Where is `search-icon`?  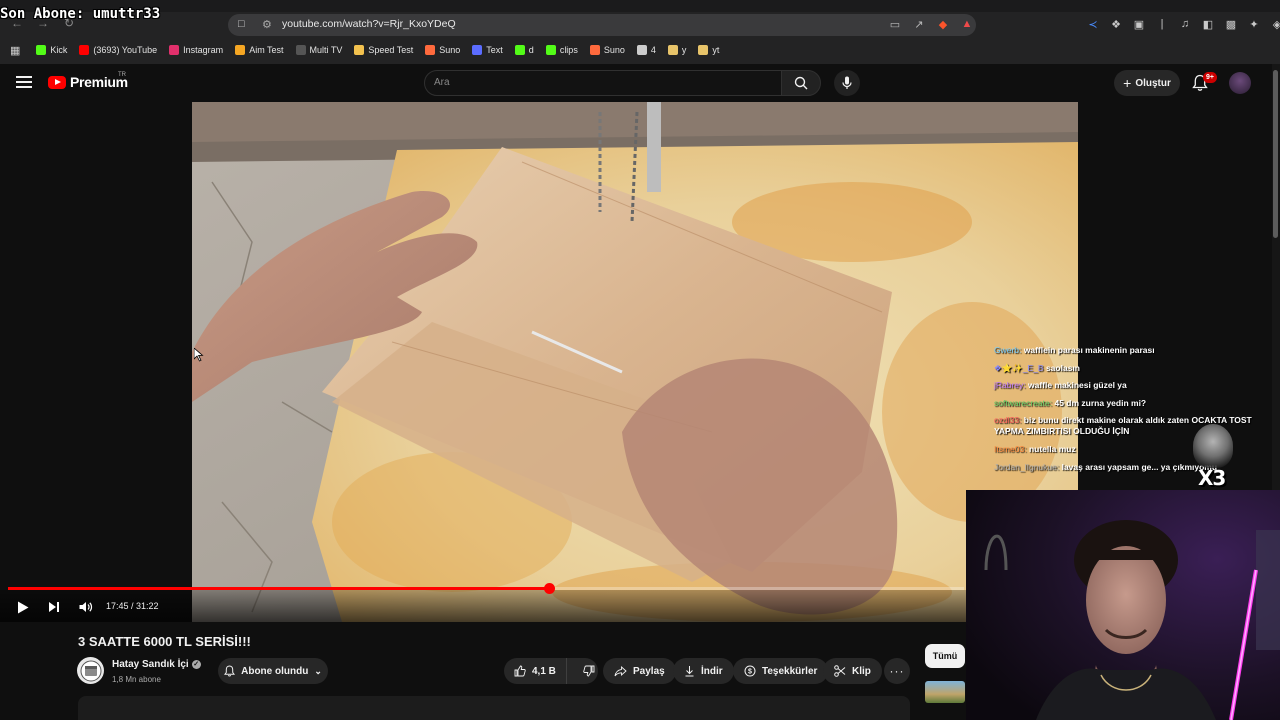
search-icon is located at coordinates (801, 83).